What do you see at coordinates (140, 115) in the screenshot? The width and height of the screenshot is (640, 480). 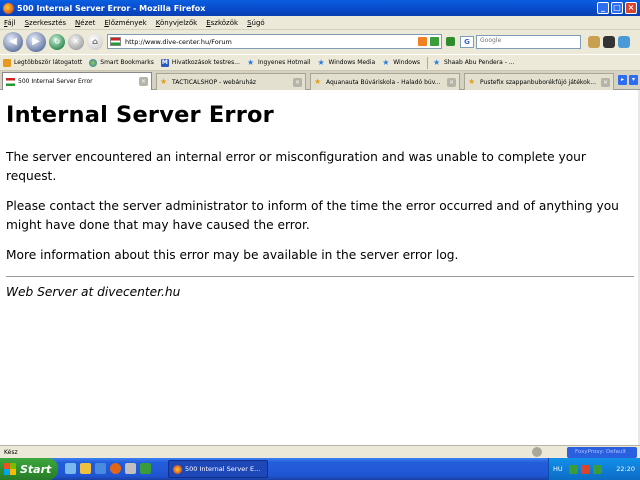 I see `page-title: Internal Server Error` at bounding box center [140, 115].